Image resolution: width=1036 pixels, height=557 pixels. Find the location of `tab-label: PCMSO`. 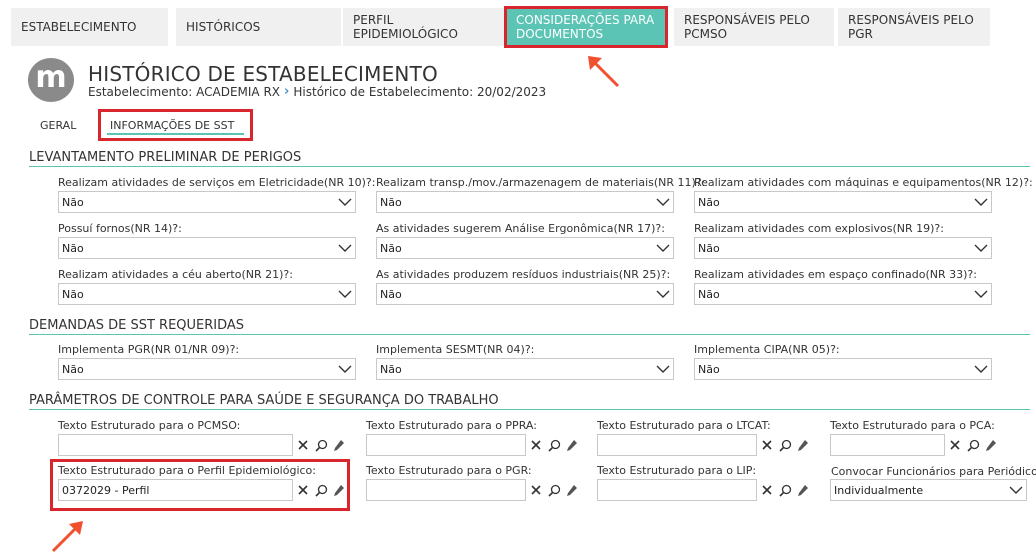

tab-label: PCMSO is located at coordinates (706, 34).